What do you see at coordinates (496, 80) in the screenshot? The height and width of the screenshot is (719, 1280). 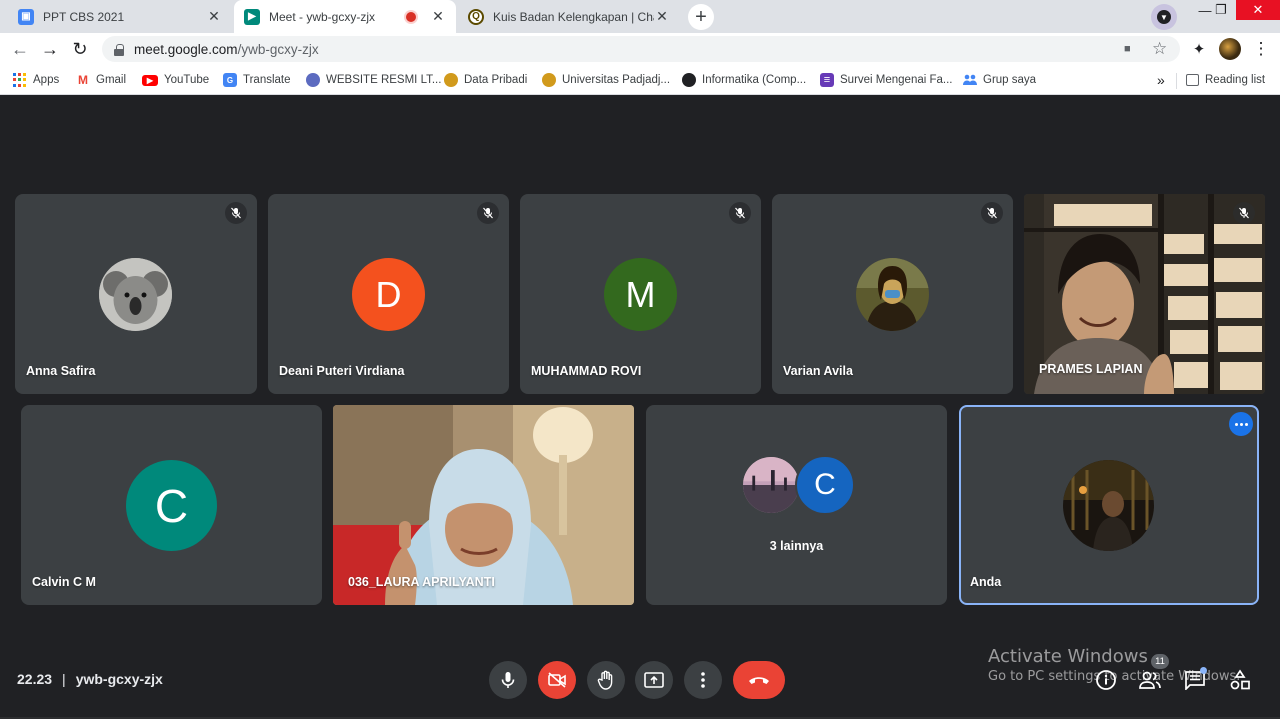 I see `bookmark-label: Data Pribadi` at bounding box center [496, 80].